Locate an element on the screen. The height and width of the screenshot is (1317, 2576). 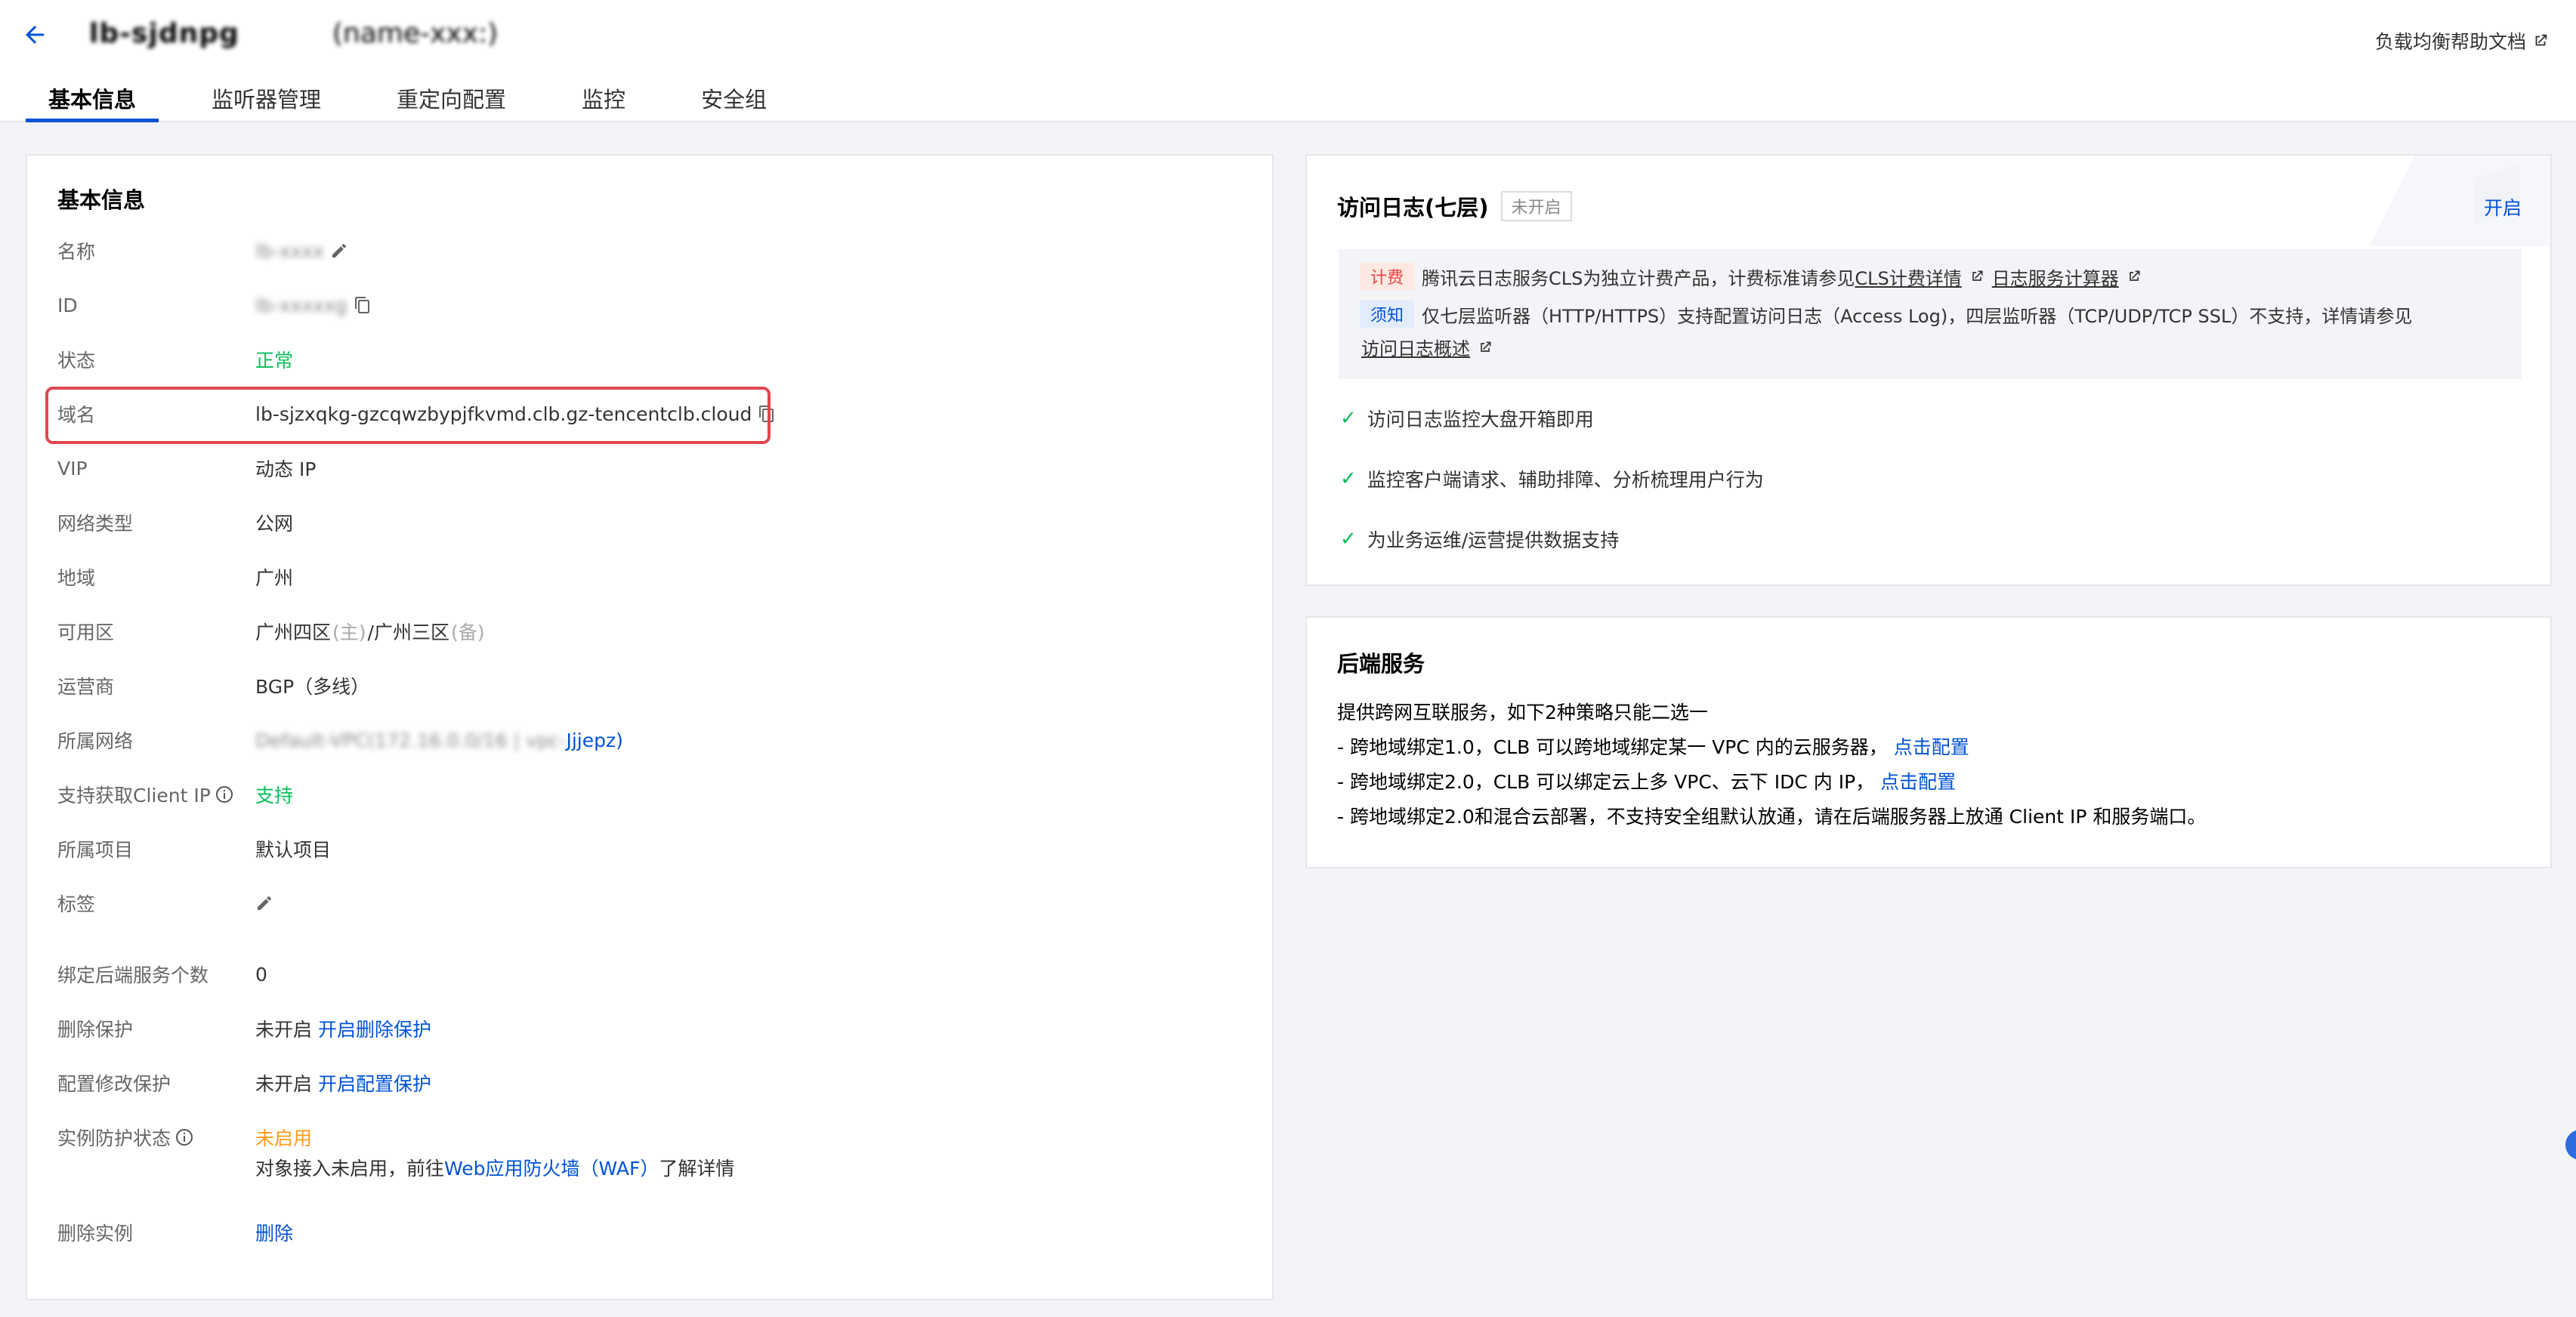
label-vpc: 所属网络 is located at coordinates (95, 741).